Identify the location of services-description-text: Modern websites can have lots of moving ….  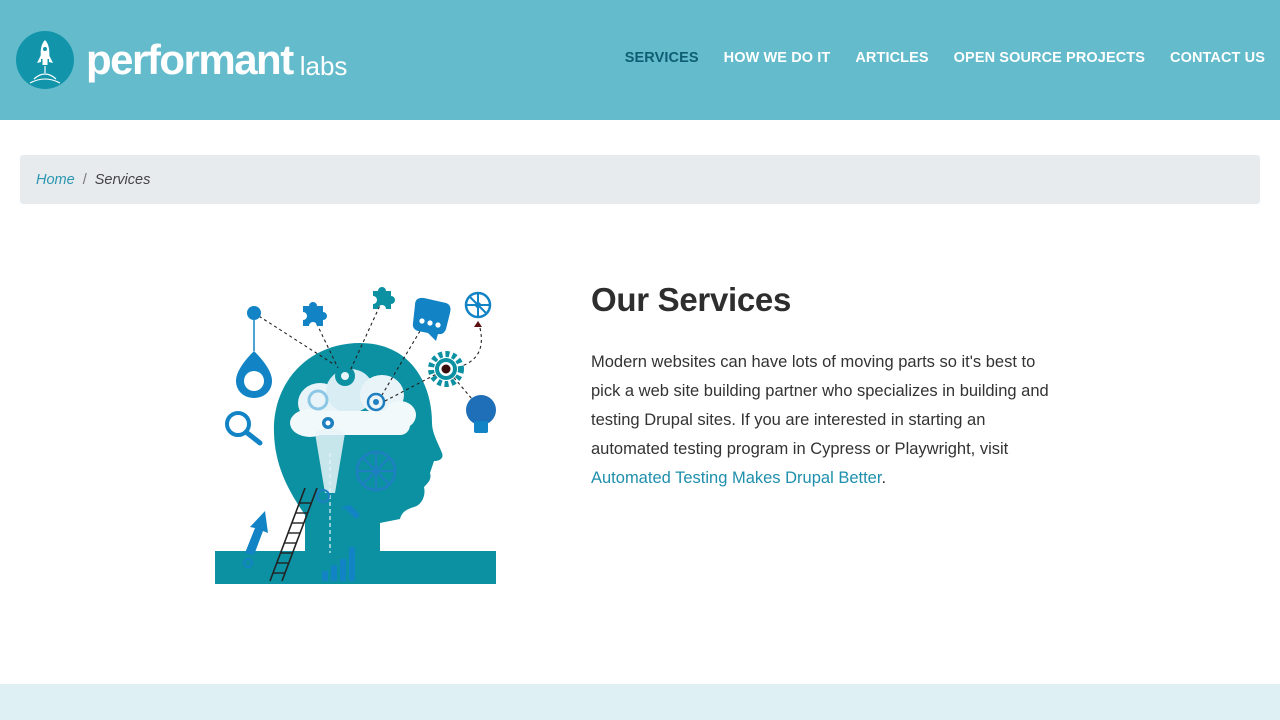
(820, 406).